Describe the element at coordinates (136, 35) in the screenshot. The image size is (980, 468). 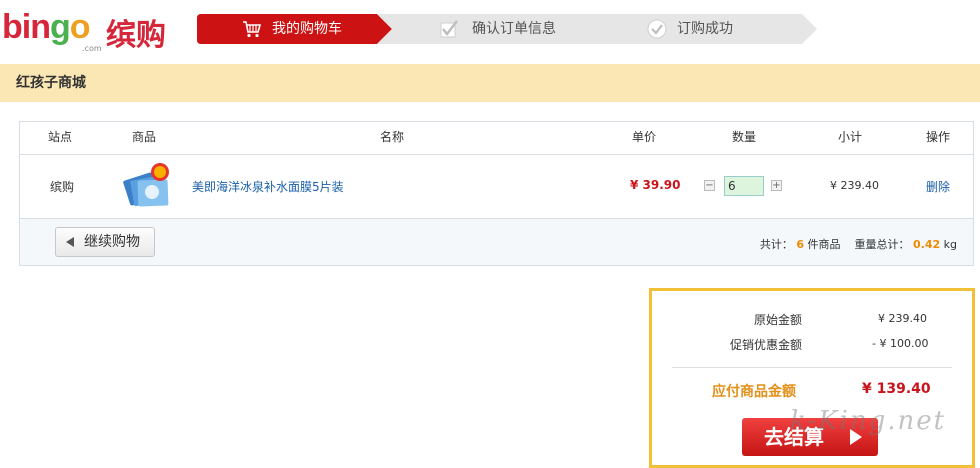
I see `logo-cn: 缤购` at that location.